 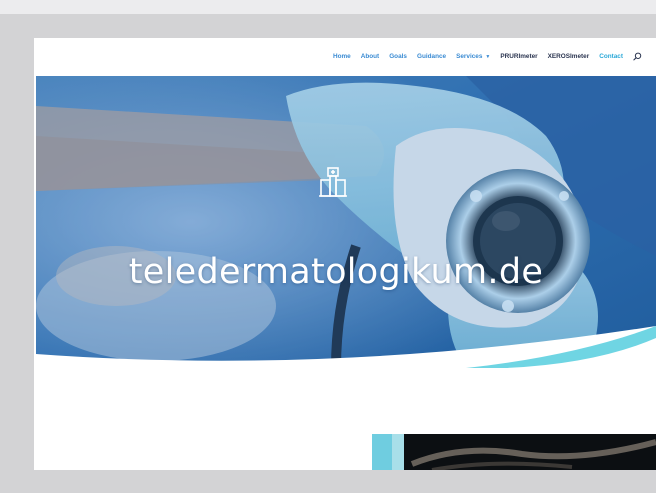 I want to click on nav-item-services: Services ▼, so click(x=473, y=56).